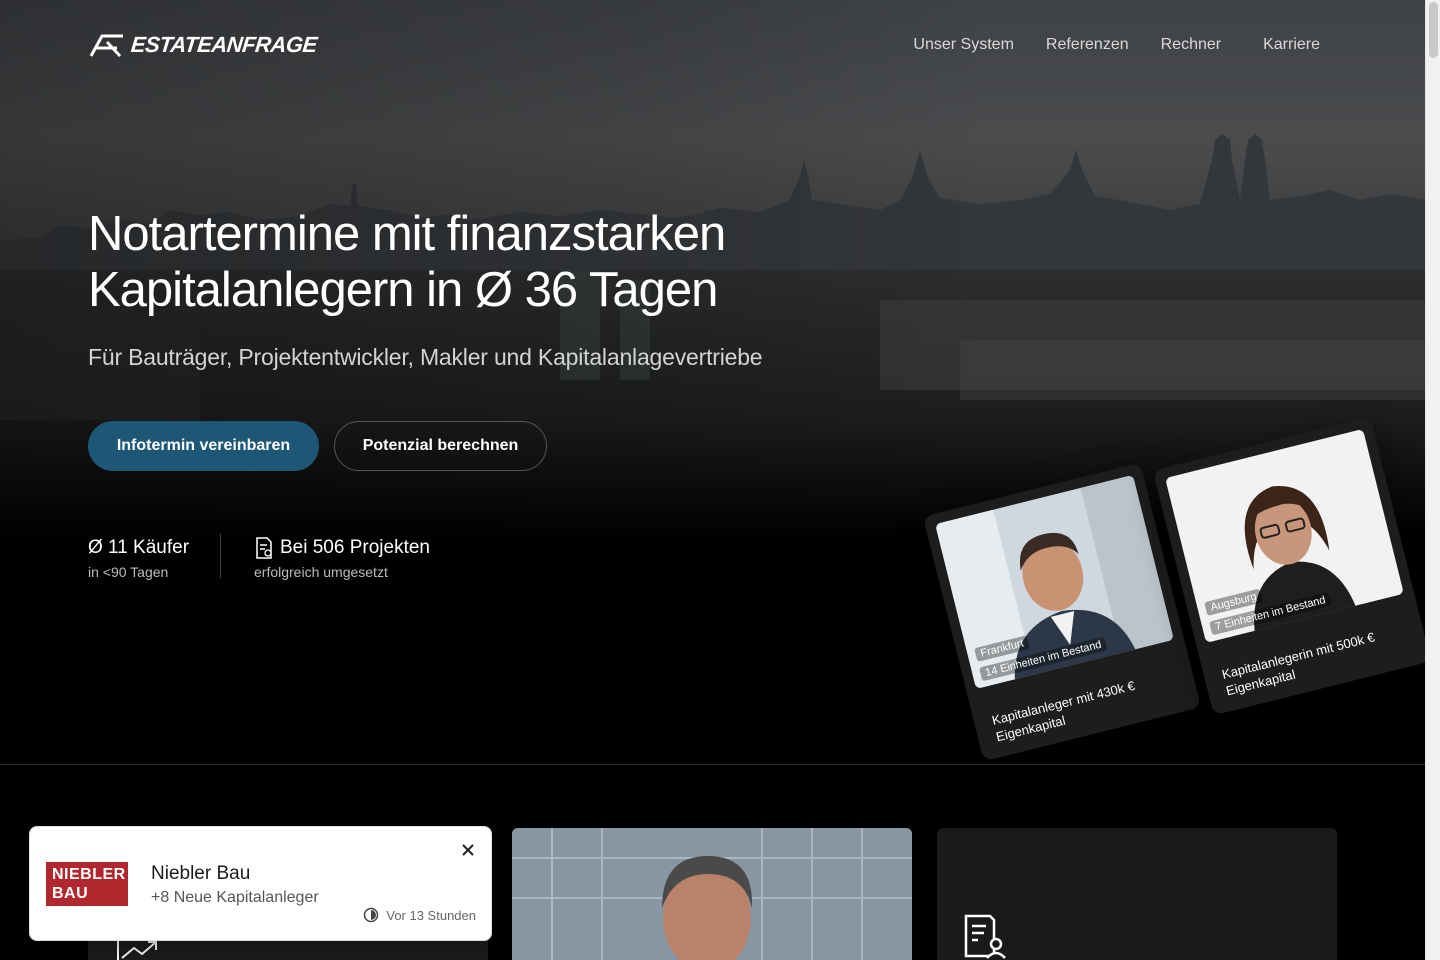 The image size is (1440, 960). What do you see at coordinates (403, 290) in the screenshot?
I see `headline-line-2: Kapitalanlegern in Ø 36 Tagen` at bounding box center [403, 290].